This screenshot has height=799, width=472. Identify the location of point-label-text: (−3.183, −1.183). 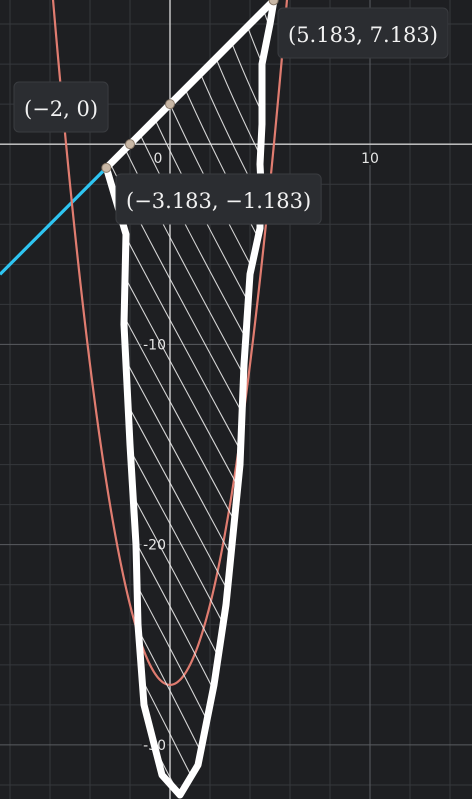
(218, 201).